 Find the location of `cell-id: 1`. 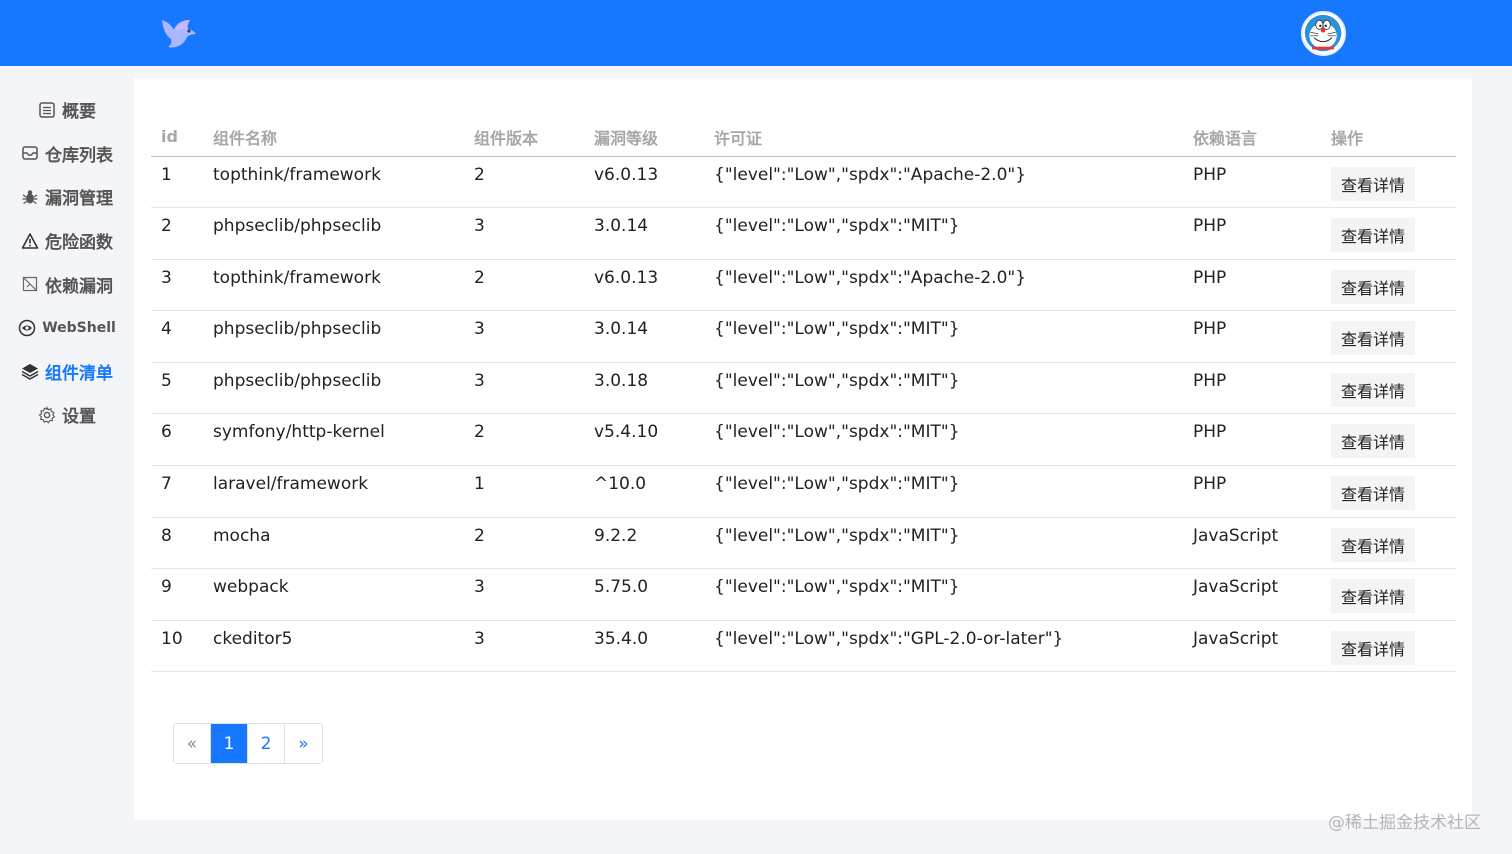

cell-id: 1 is located at coordinates (177, 182).